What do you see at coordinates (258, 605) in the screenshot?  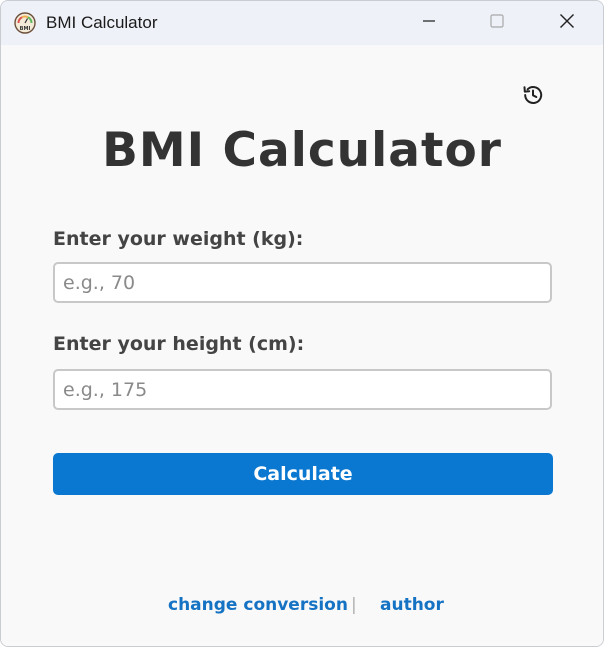 I see `change-conversion-link: change conversion` at bounding box center [258, 605].